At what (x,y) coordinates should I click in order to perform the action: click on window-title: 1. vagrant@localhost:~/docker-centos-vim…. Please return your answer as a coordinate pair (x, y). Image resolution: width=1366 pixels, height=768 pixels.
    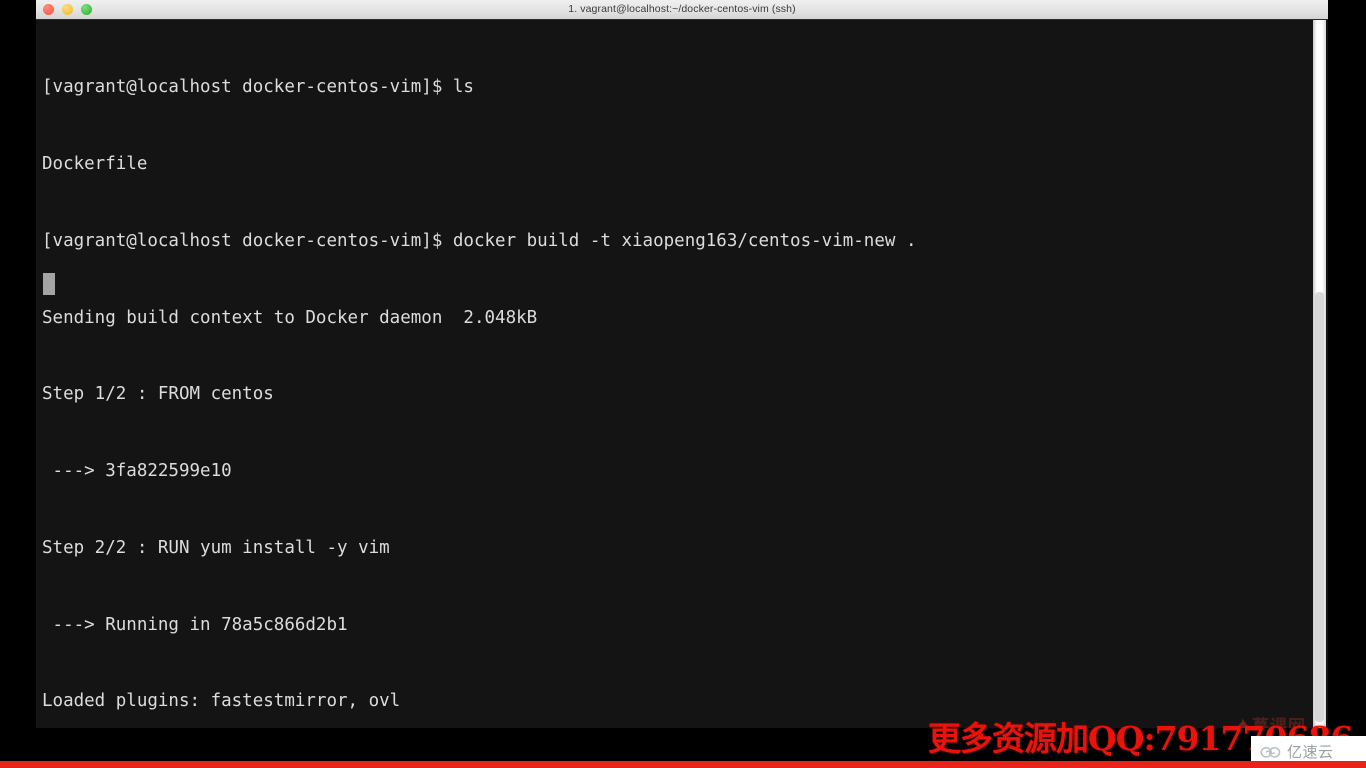
    Looking at the image, I should click on (682, 9).